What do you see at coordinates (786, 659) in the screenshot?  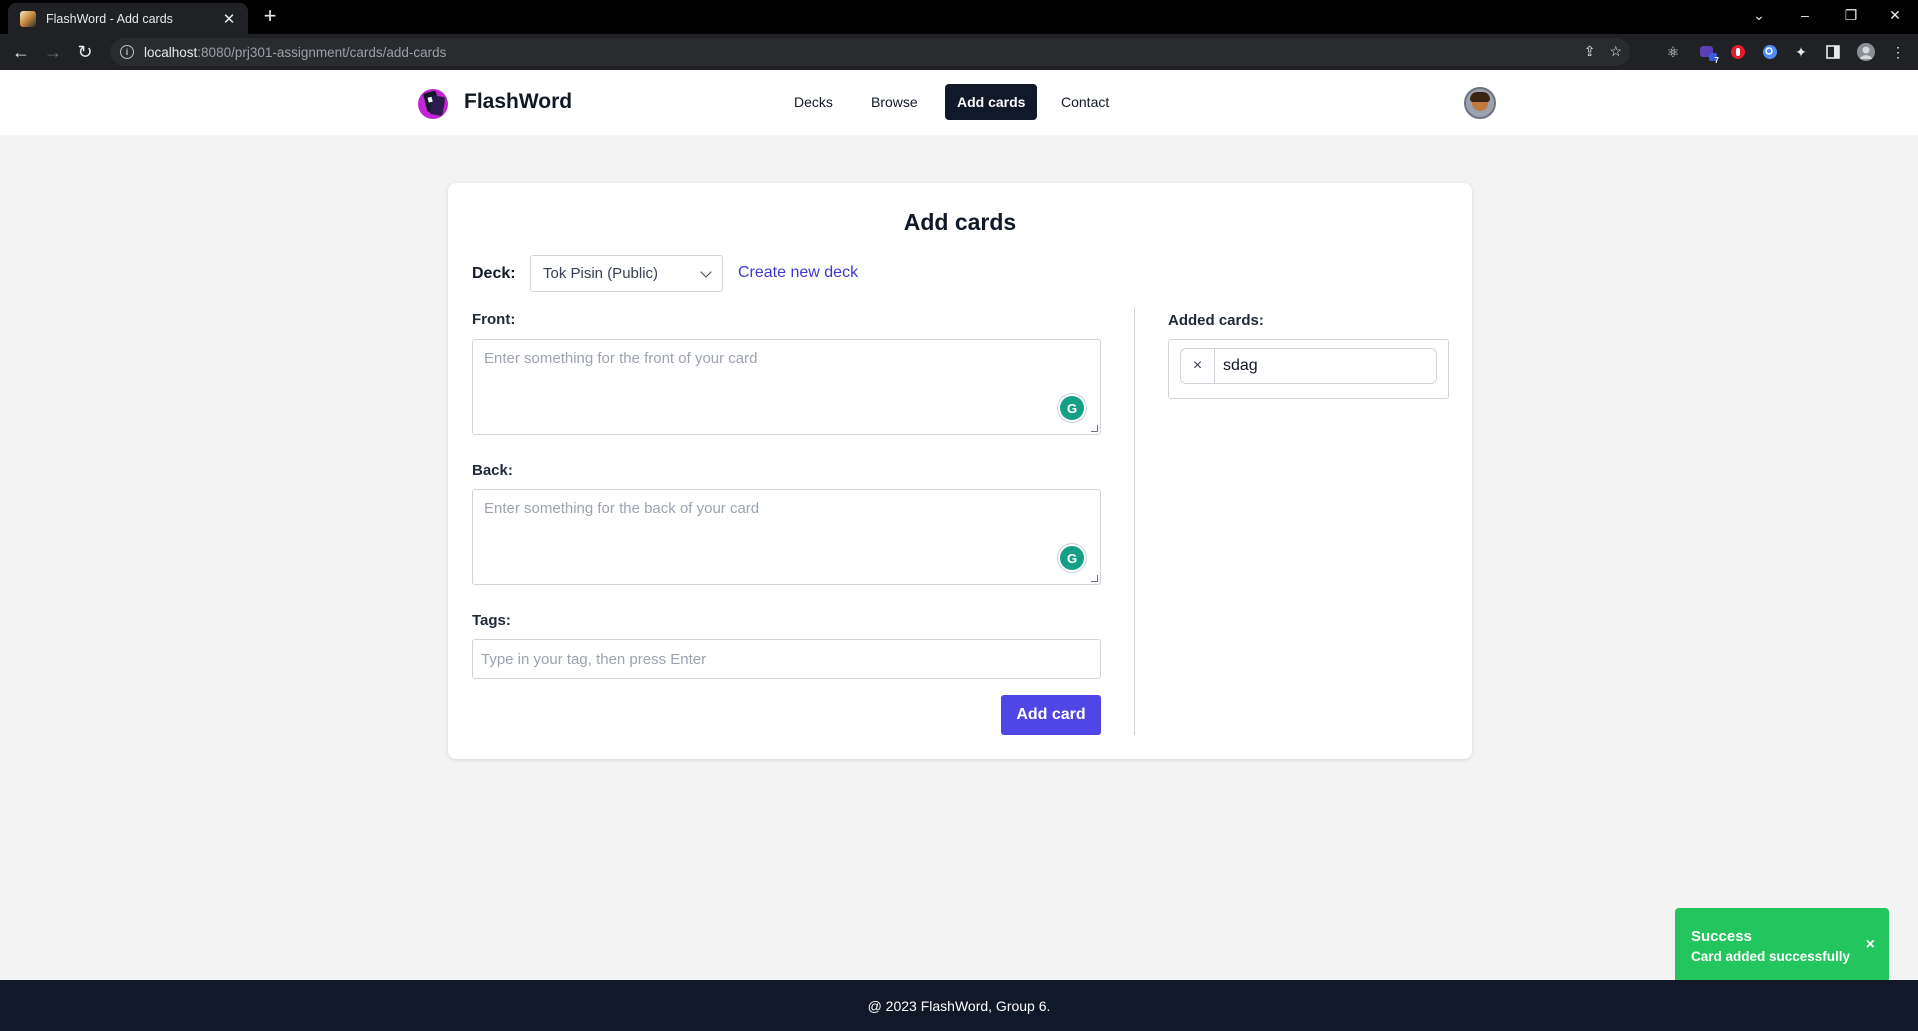 I see `tags-input: Type in your tag, then press Enter` at bounding box center [786, 659].